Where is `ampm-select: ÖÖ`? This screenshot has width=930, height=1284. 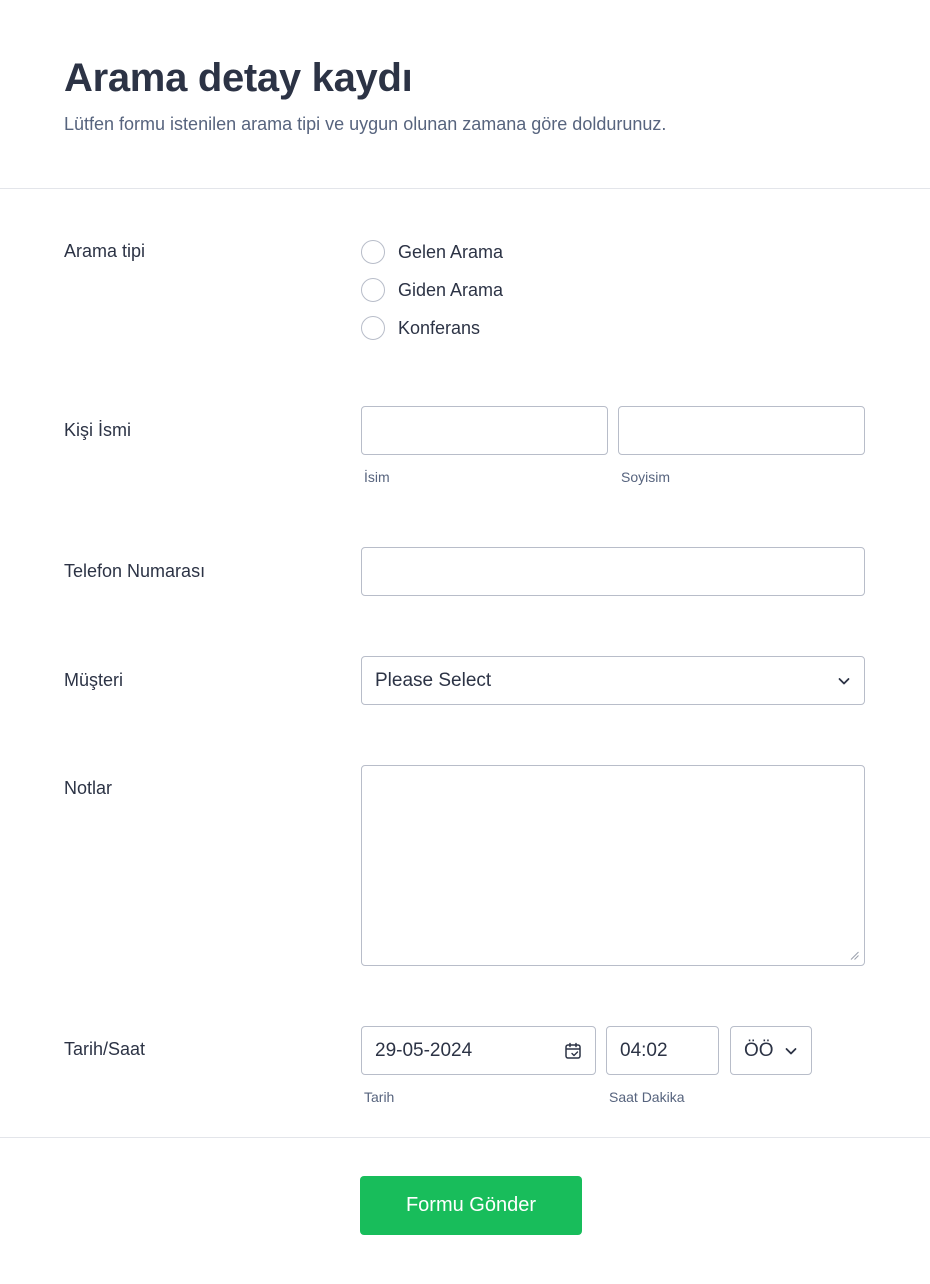
ampm-select: ÖÖ is located at coordinates (771, 1050).